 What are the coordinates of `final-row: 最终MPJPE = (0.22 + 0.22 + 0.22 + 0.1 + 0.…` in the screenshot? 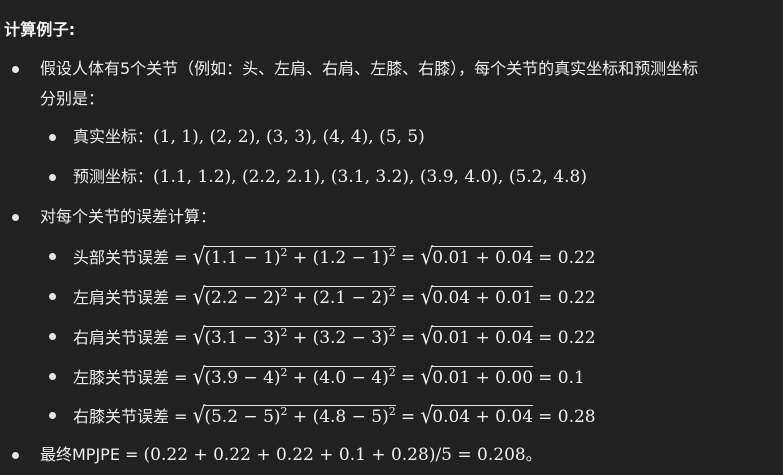 It's located at (291, 455).